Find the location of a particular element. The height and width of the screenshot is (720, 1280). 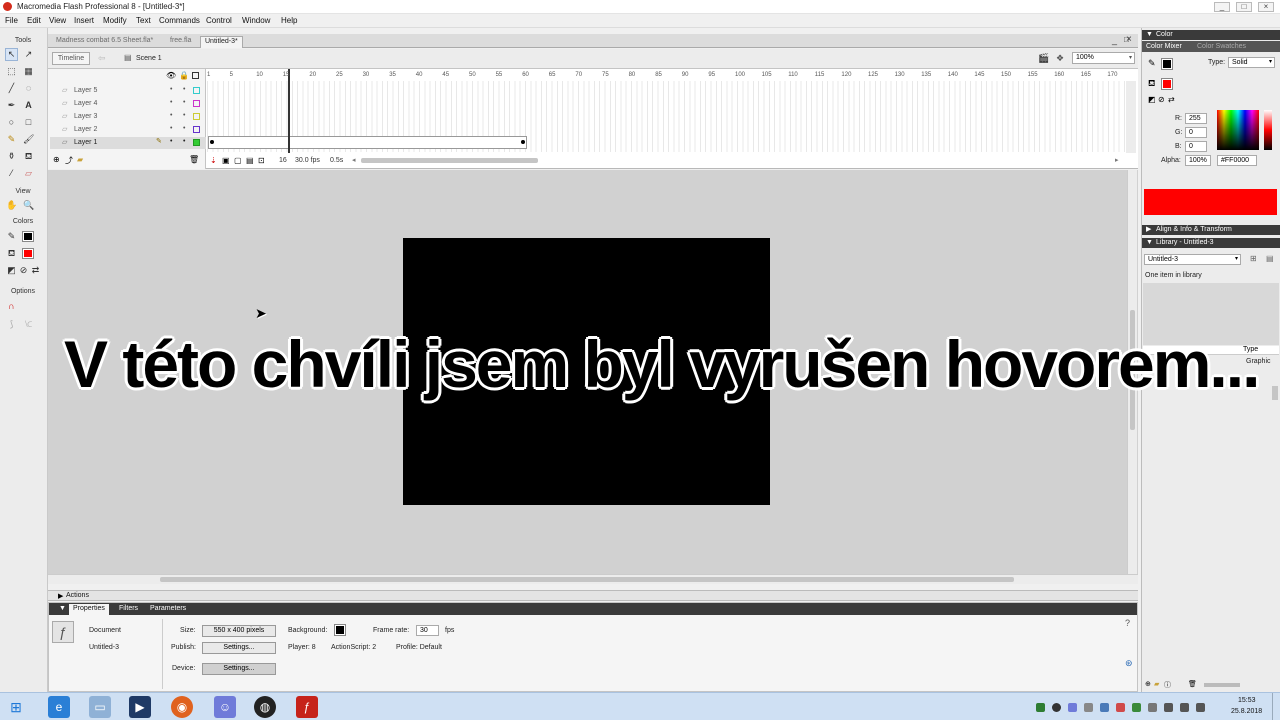

insert-folder-icon: ▰ is located at coordinates (80, 159).